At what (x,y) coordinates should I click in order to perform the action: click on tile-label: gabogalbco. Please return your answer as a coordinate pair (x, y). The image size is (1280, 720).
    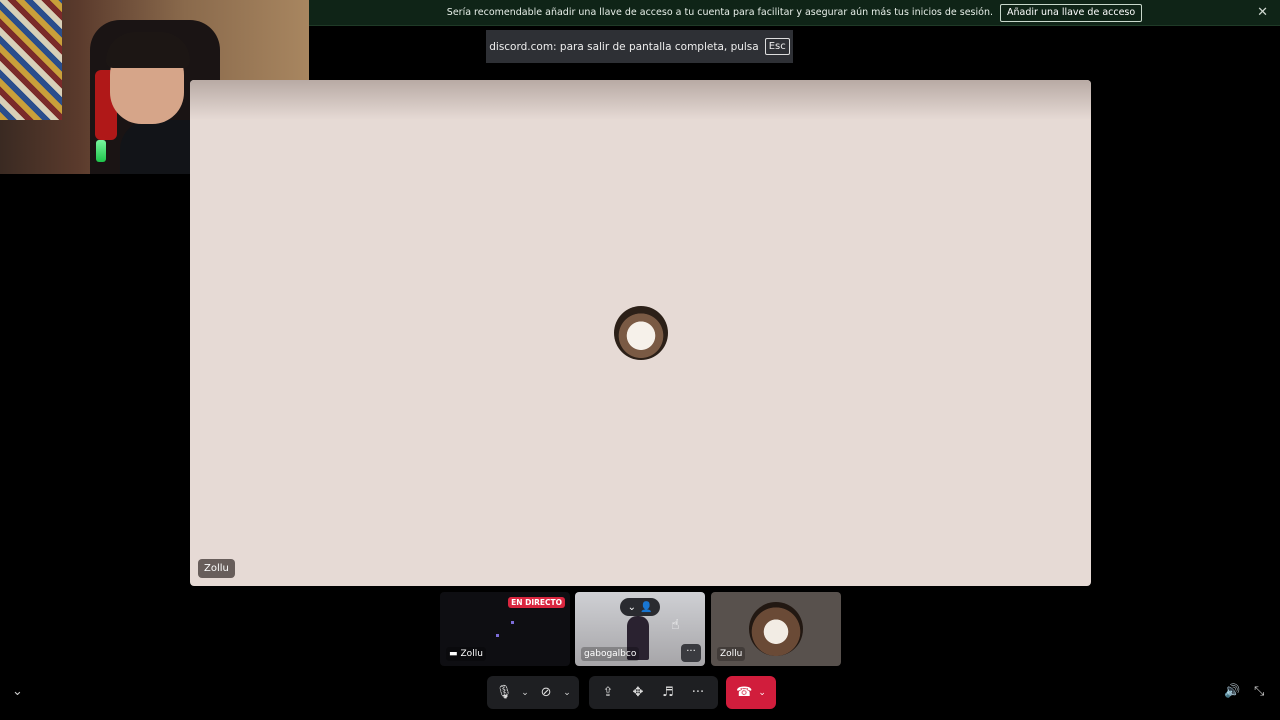
    Looking at the image, I should click on (610, 654).